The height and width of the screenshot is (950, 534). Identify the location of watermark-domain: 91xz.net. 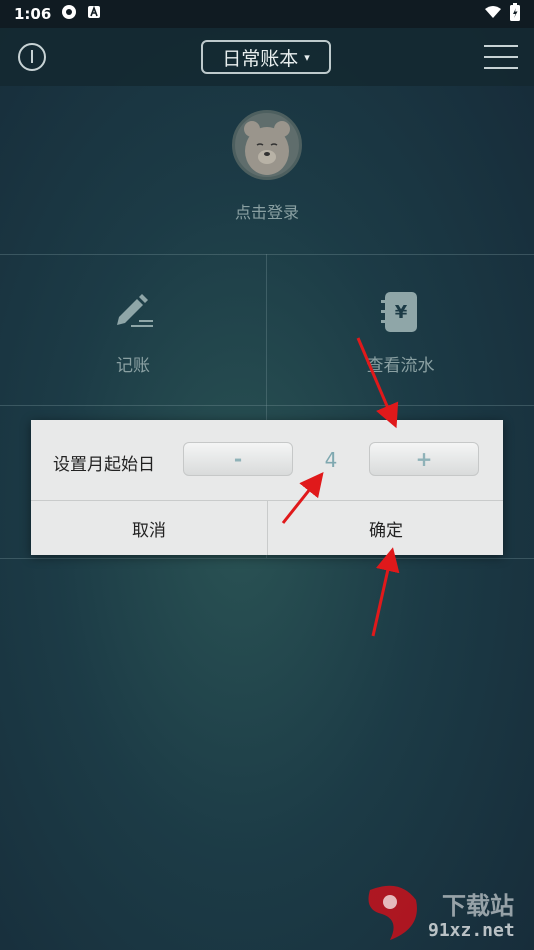
(471, 930).